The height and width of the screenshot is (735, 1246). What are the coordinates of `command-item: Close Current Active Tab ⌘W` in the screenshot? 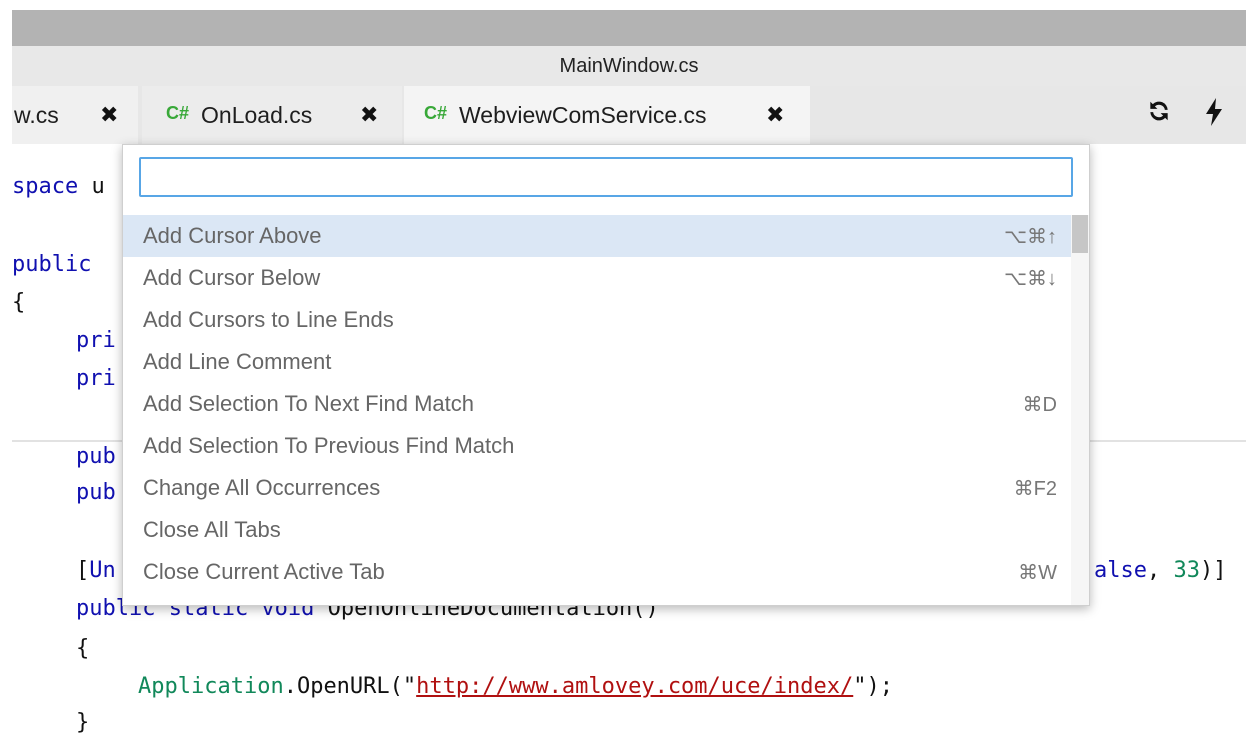 It's located at (597, 572).